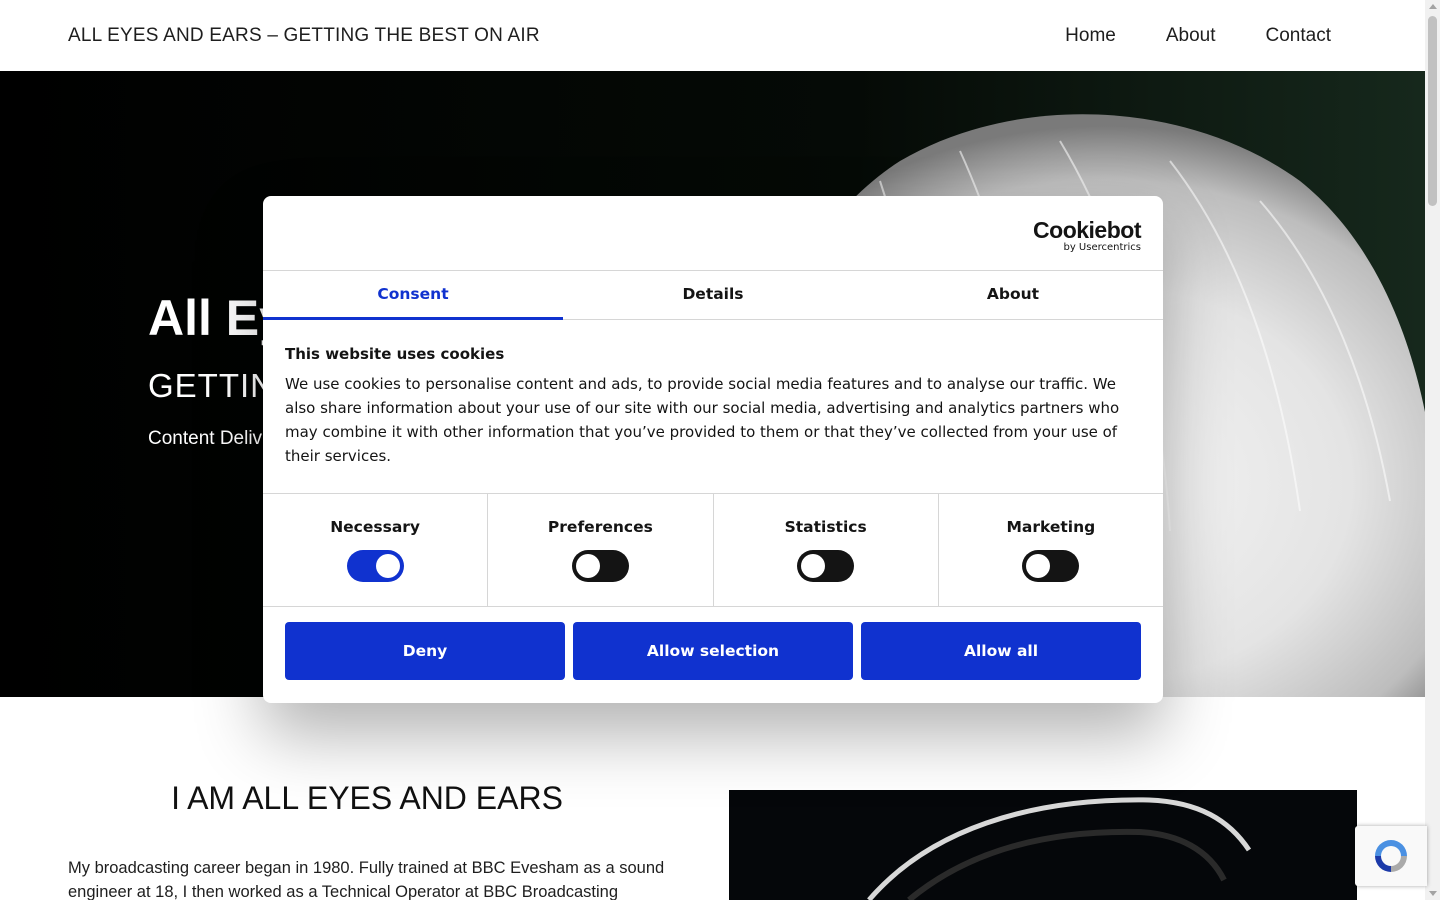 The width and height of the screenshot is (1440, 900). I want to click on allow-all-button: Allow all, so click(1001, 651).